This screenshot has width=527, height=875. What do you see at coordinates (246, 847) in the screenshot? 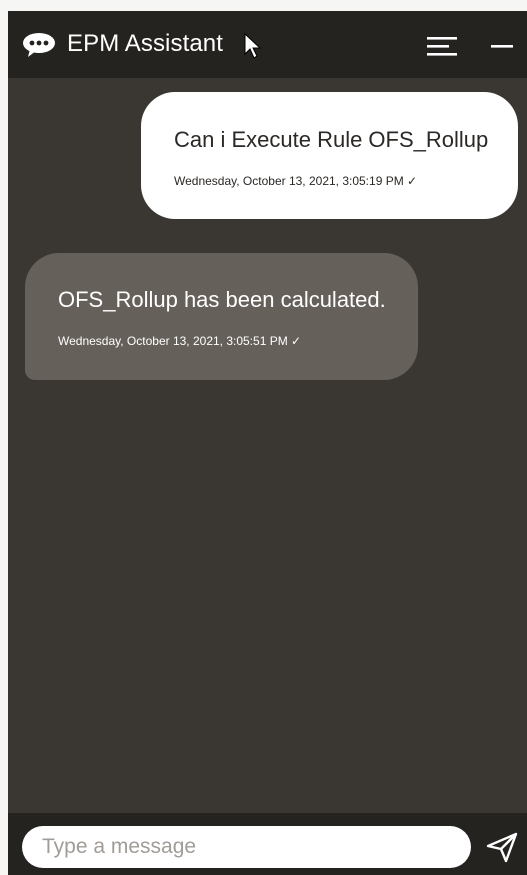
I see `message-input` at bounding box center [246, 847].